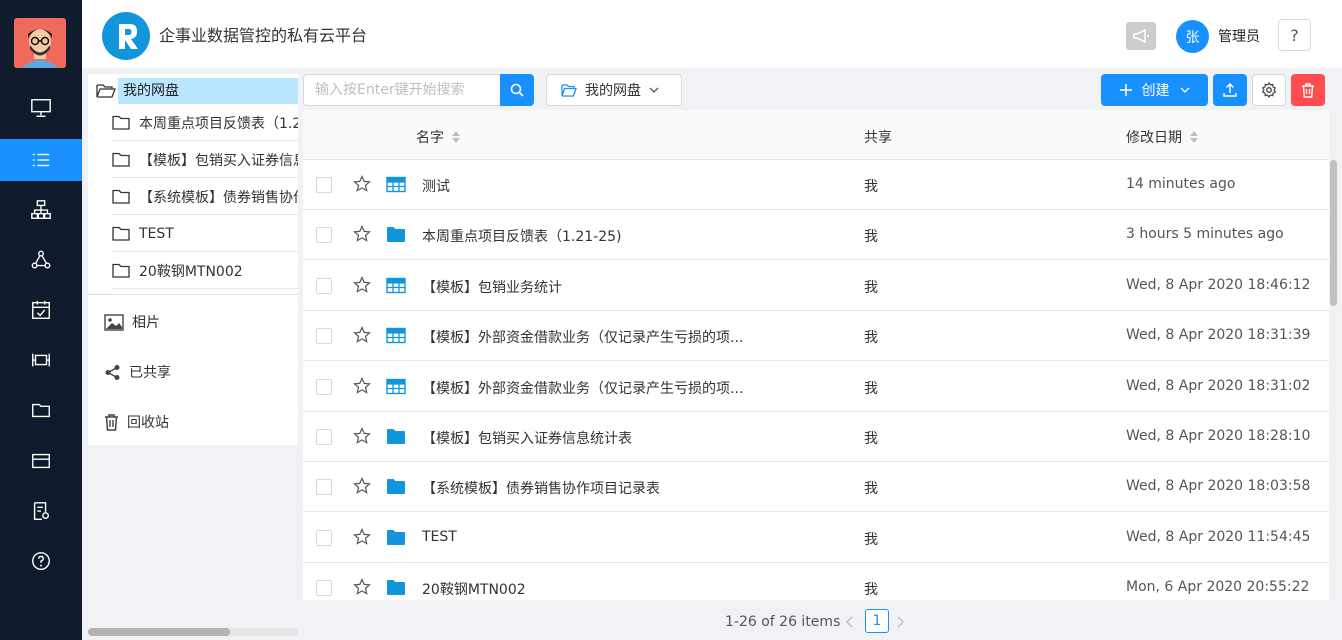  Describe the element at coordinates (816, 537) in the screenshot. I see `table-row: TEST 我 Wed, 8 Apr 2020 11:54:45` at that location.